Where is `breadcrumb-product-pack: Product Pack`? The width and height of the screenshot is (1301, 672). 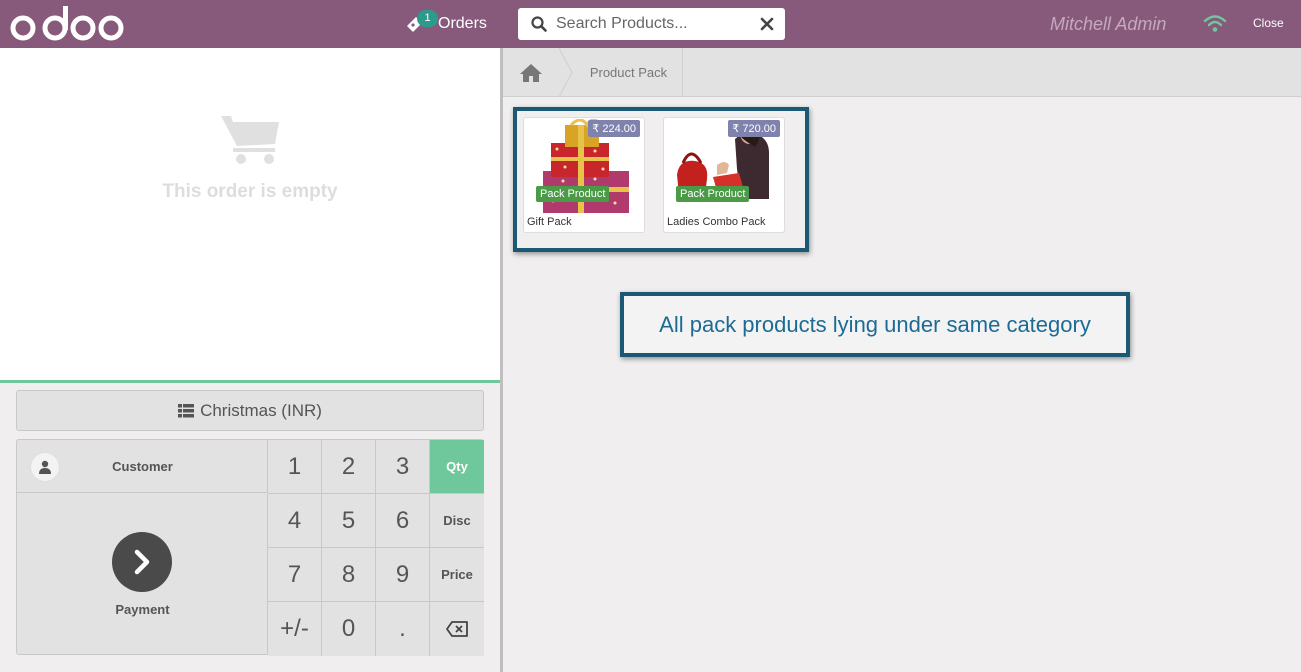 breadcrumb-product-pack: Product Pack is located at coordinates (629, 72).